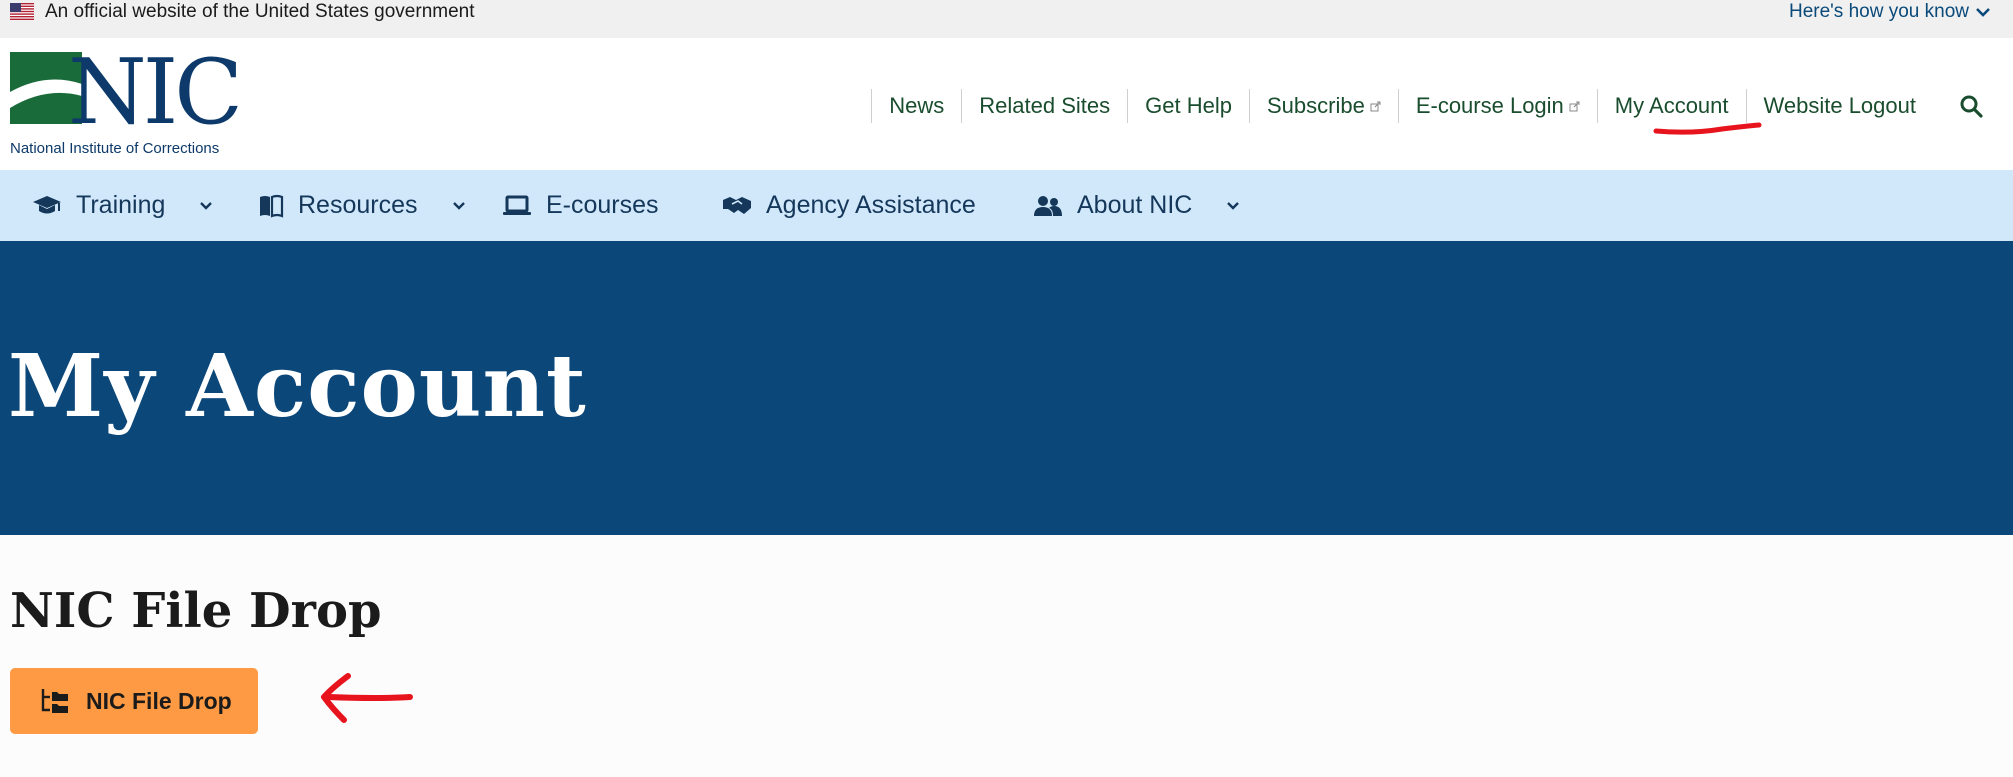  I want to click on how-you-know-label: Here's how you know, so click(1879, 11).